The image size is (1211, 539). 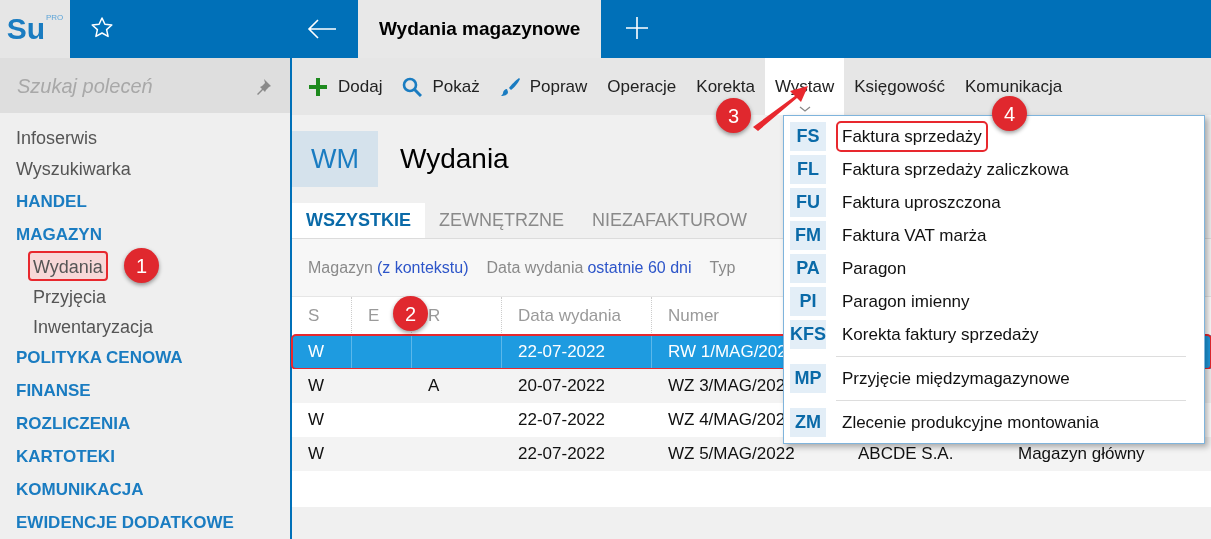 I want to click on menu-item: PA Paragon, so click(x=988, y=268).